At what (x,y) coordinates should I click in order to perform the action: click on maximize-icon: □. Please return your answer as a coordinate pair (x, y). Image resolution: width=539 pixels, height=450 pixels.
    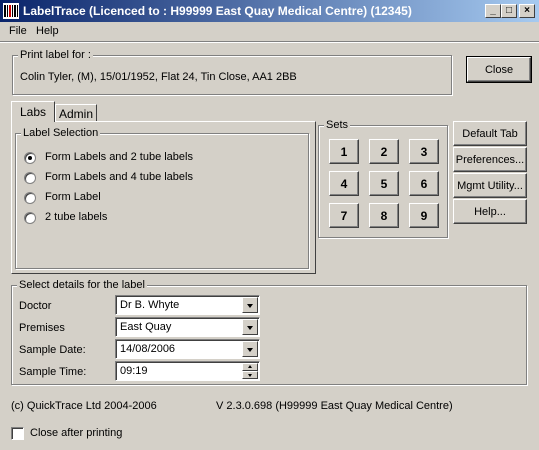
    Looking at the image, I should click on (509, 10).